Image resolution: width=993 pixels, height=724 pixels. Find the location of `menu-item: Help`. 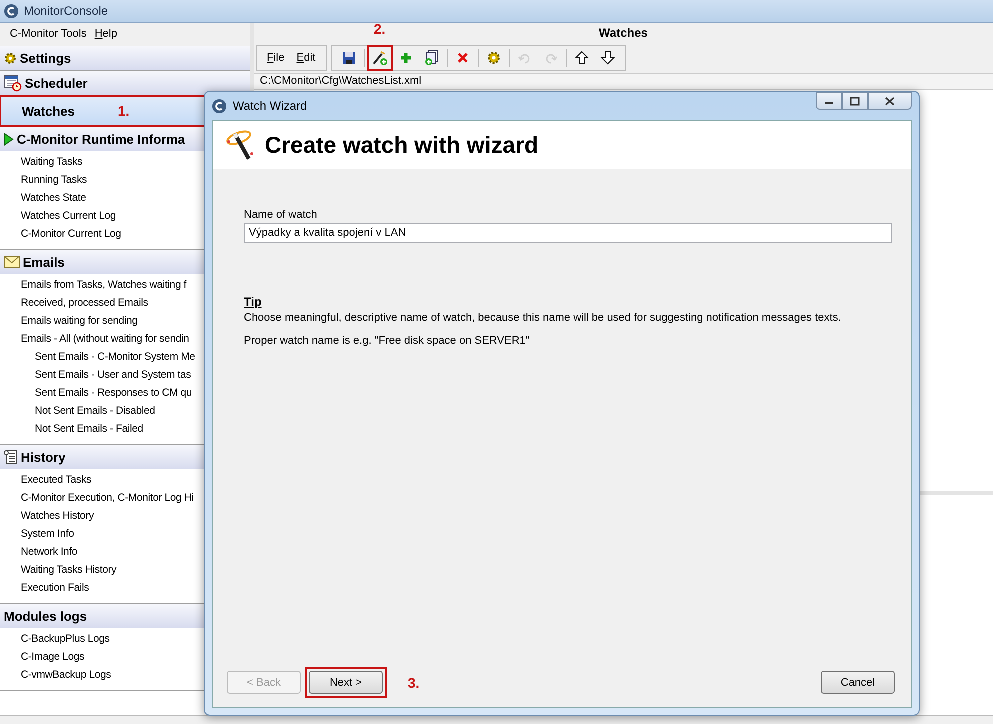

menu-item: Help is located at coordinates (106, 34).